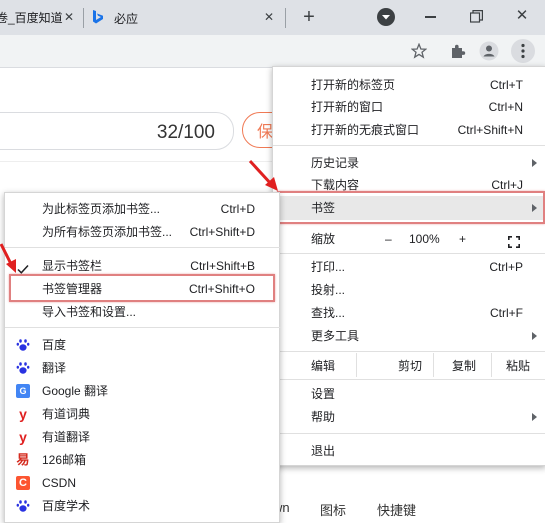 The width and height of the screenshot is (545, 523). I want to click on google-translate-icon: G, so click(23, 391).